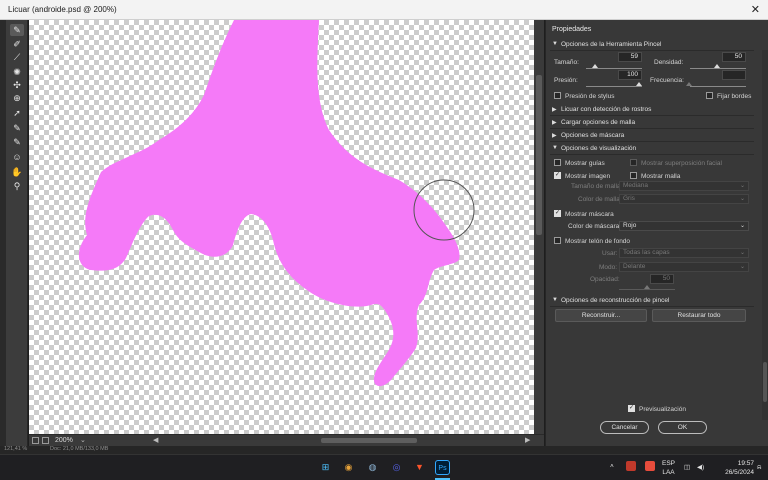 Image resolution: width=768 pixels, height=480 pixels. I want to click on zoom-out-button, so click(35, 440).